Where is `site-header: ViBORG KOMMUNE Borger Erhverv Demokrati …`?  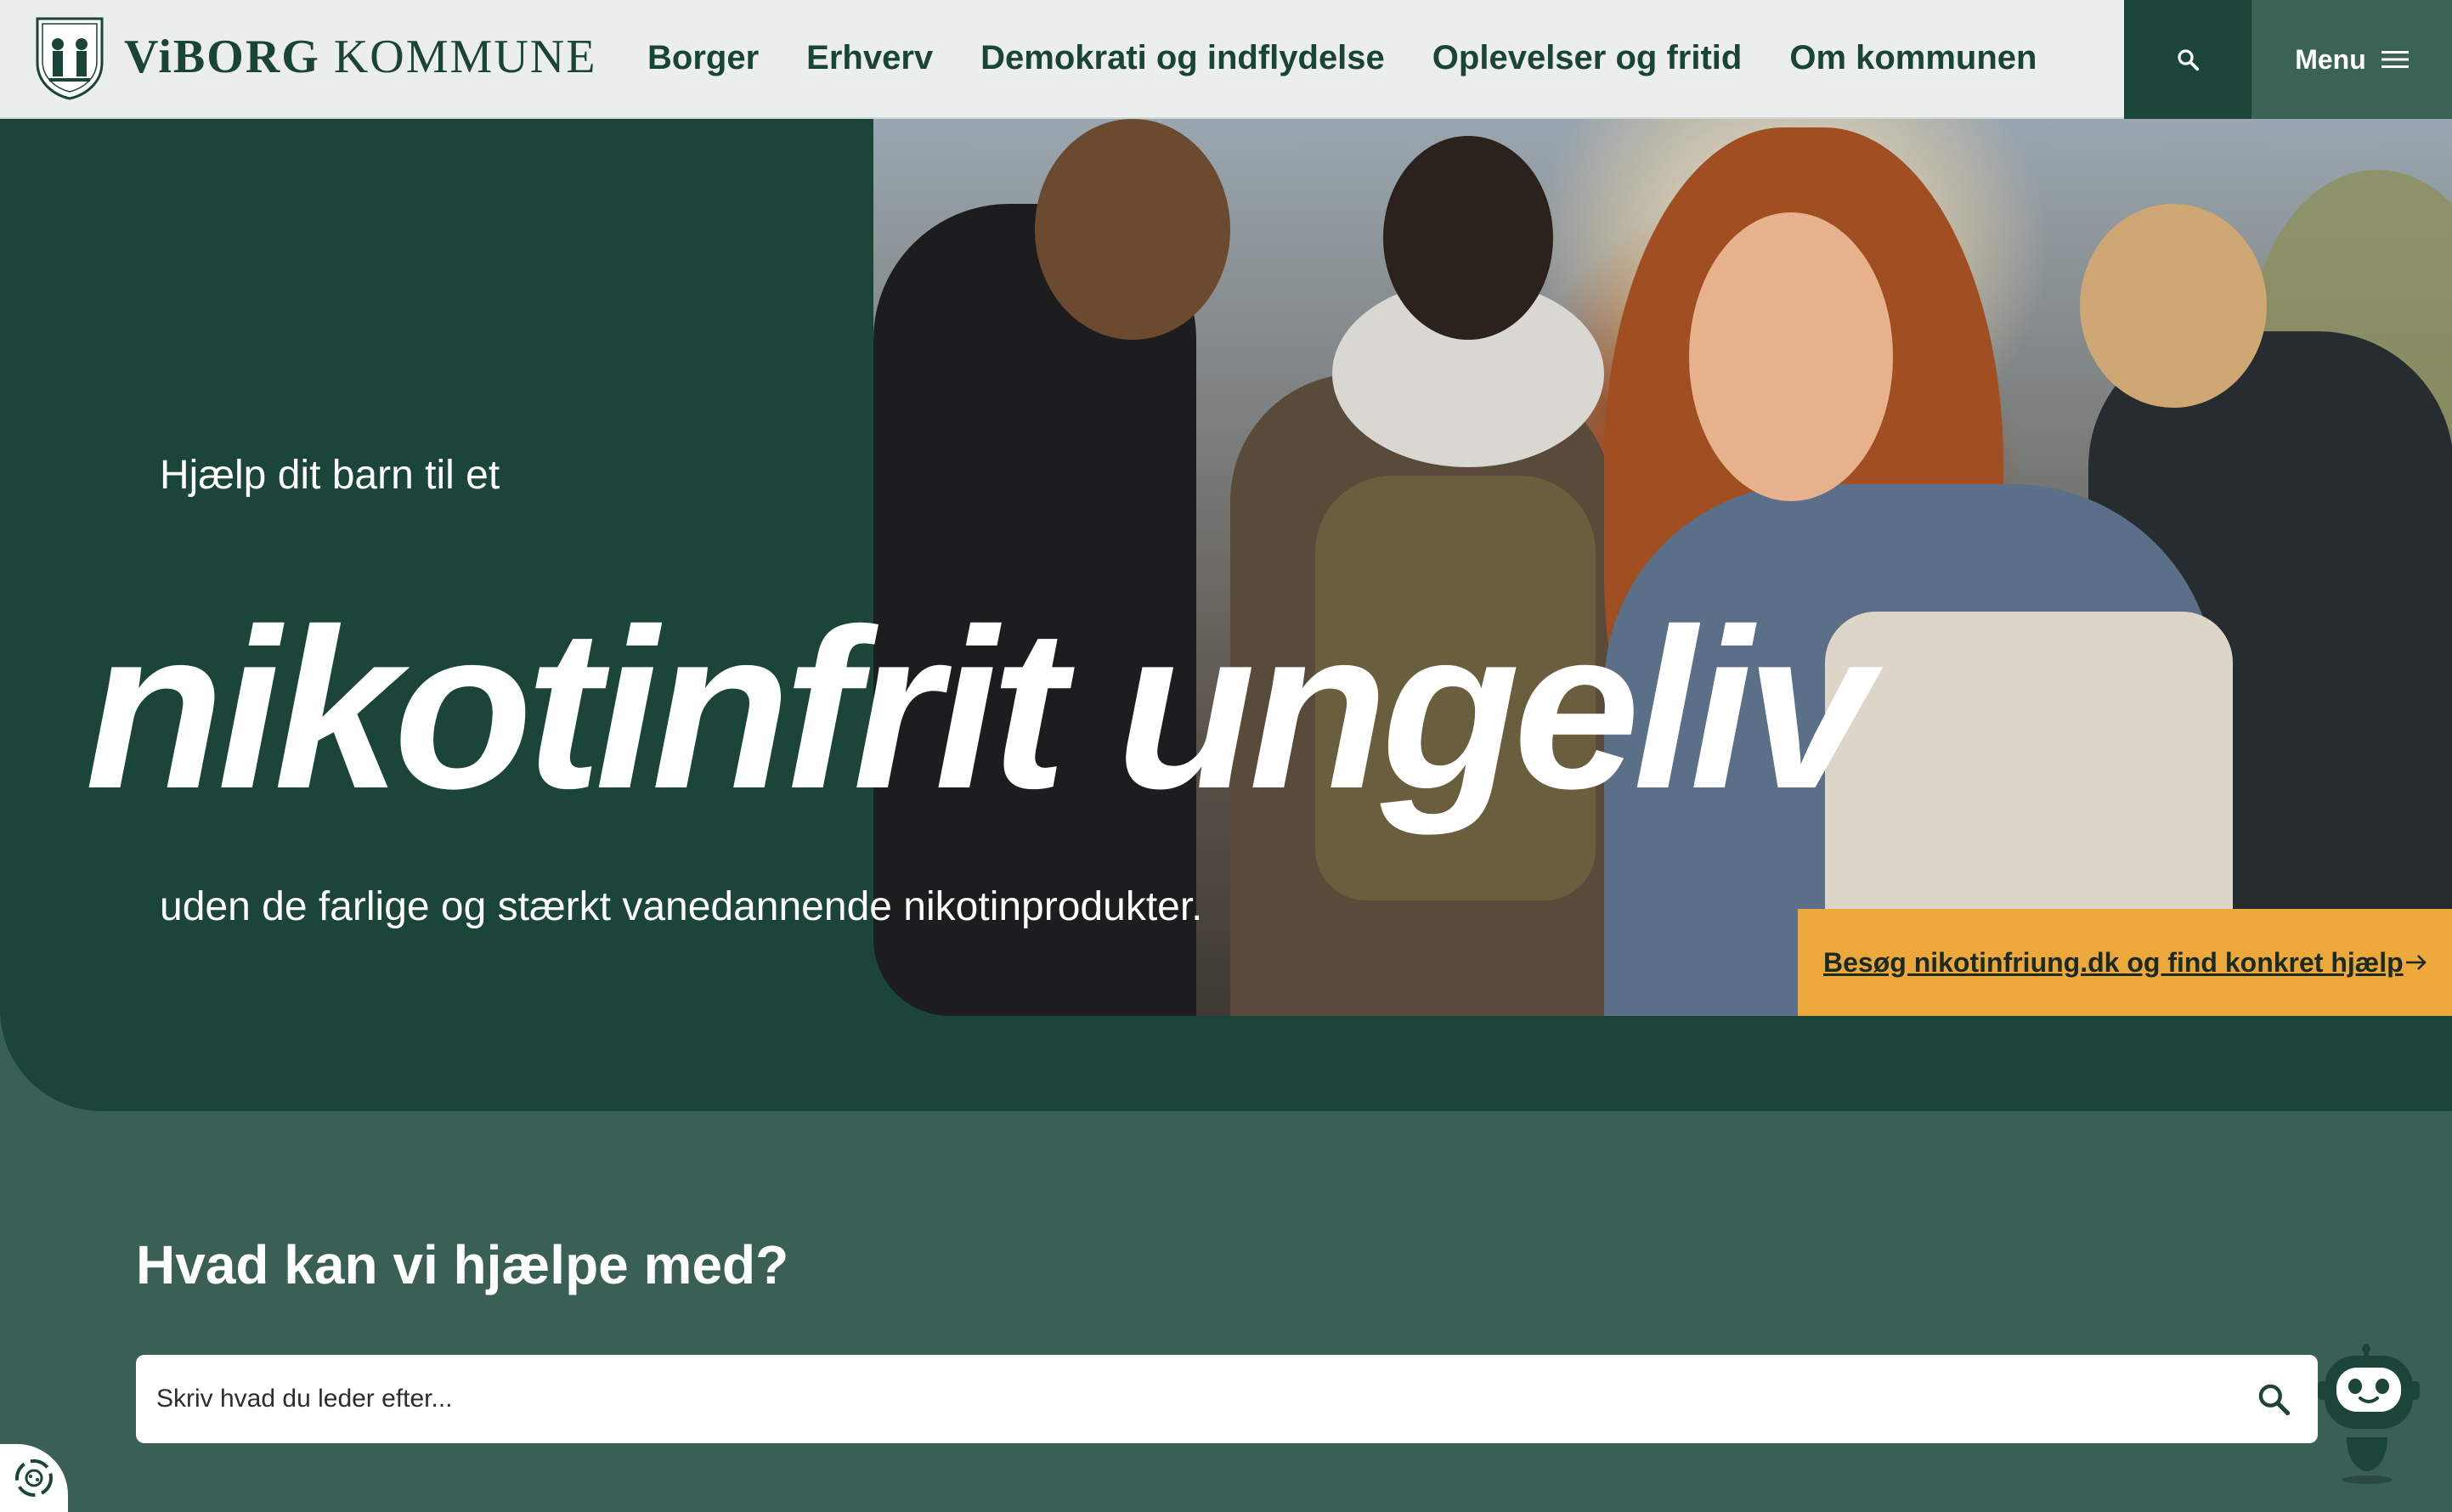
site-header: ViBORG KOMMUNE Borger Erhverv Demokrati … is located at coordinates (1226, 59).